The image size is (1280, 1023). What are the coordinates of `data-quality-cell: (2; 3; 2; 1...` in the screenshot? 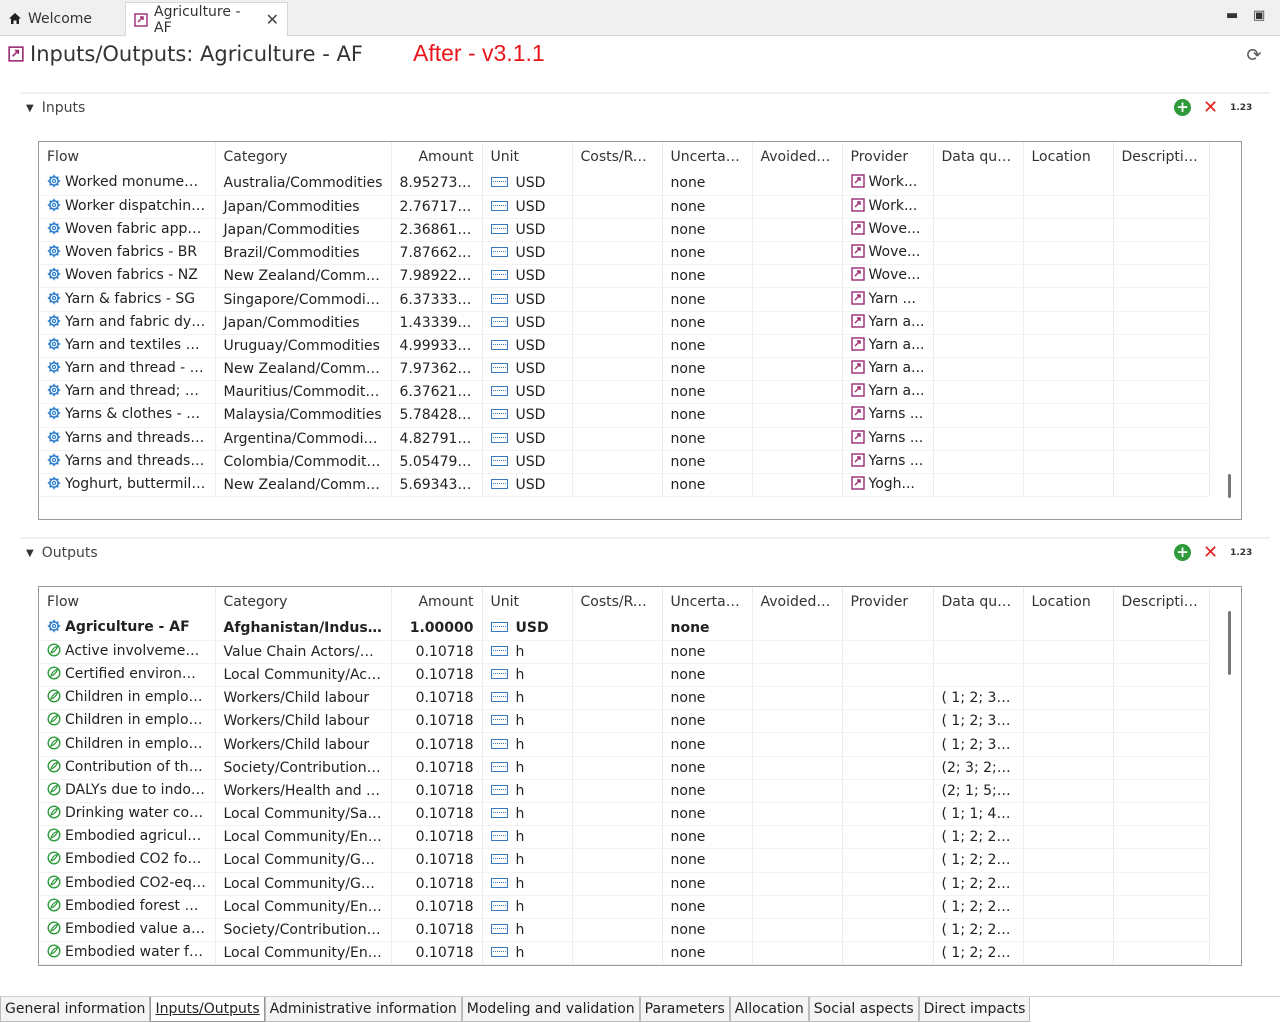 It's located at (978, 768).